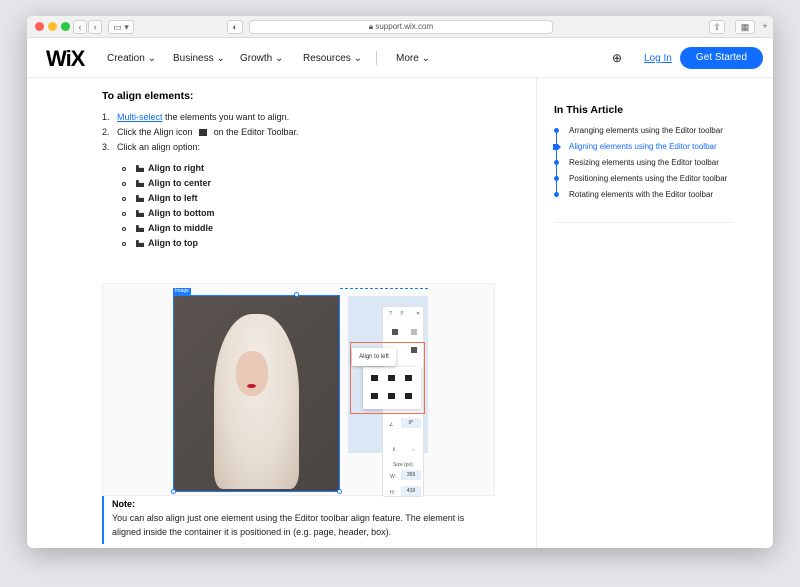 Image resolution: width=800 pixels, height=587 pixels. I want to click on maximize-window-icon, so click(65, 26).